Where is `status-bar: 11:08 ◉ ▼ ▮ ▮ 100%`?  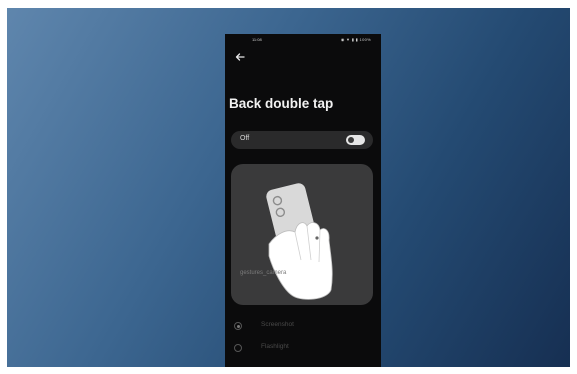
status-bar: 11:08 ◉ ▼ ▮ ▮ 100% is located at coordinates (303, 40).